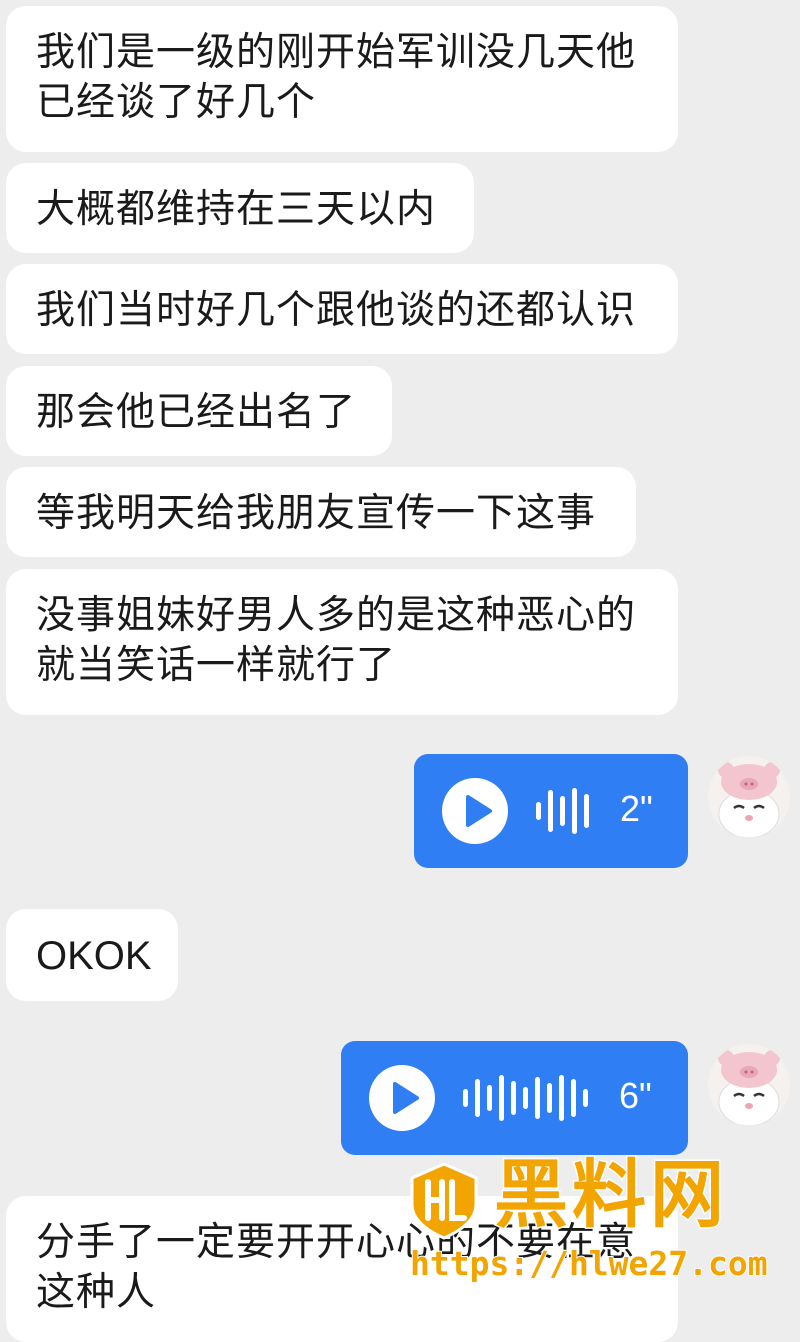 This screenshot has height=1342, width=800. I want to click on message-bubble-incoming: 没事姐妹好男人多的是这种恶心的 就当笑话一样就行了, so click(342, 642).